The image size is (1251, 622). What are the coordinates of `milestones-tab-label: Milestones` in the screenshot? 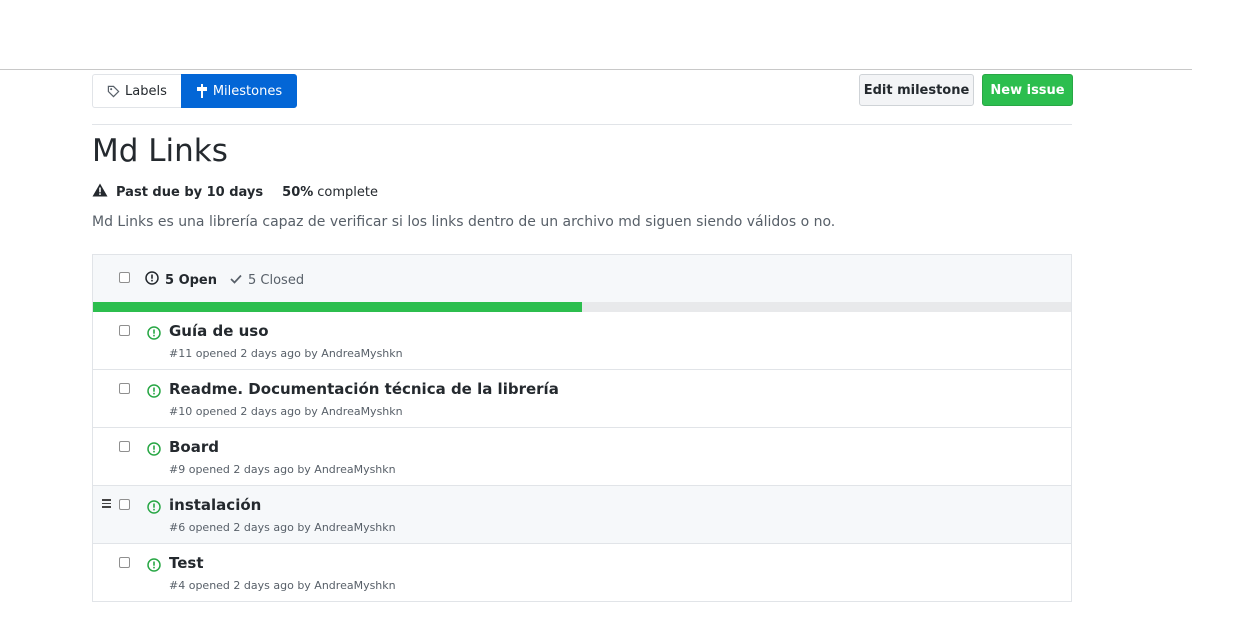 It's located at (247, 91).